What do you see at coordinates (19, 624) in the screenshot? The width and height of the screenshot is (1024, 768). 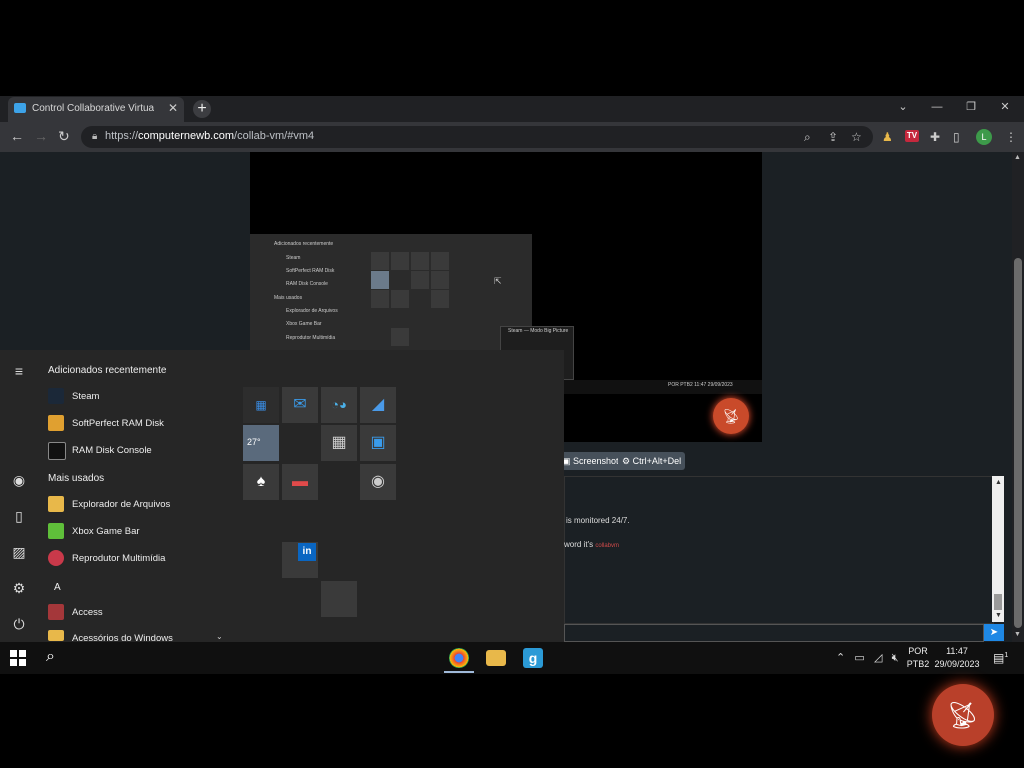 I see `power-icon: ⏻` at bounding box center [19, 624].